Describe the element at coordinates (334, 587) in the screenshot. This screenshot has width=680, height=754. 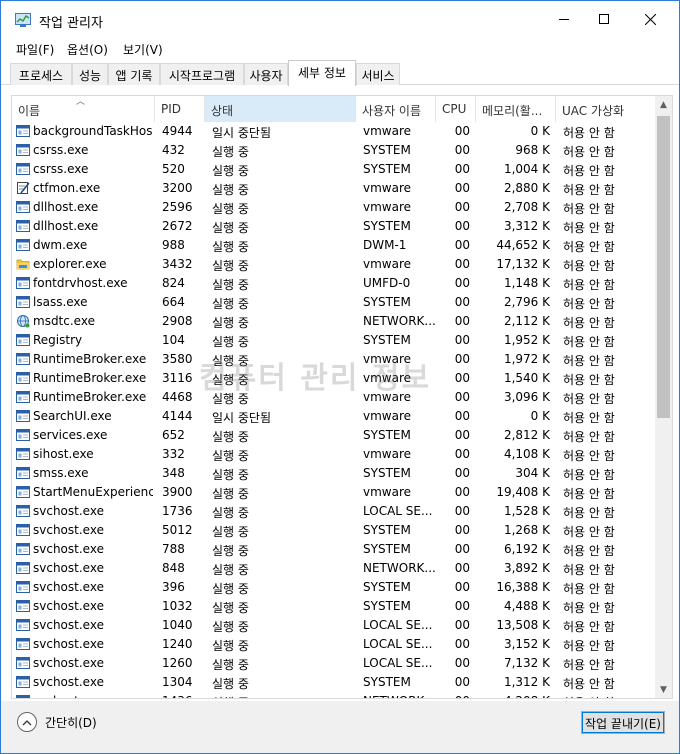
I see `table-row: svchost.exe 396 실행 중 SYSTEM 00 16,388 K 허용 안 함` at that location.